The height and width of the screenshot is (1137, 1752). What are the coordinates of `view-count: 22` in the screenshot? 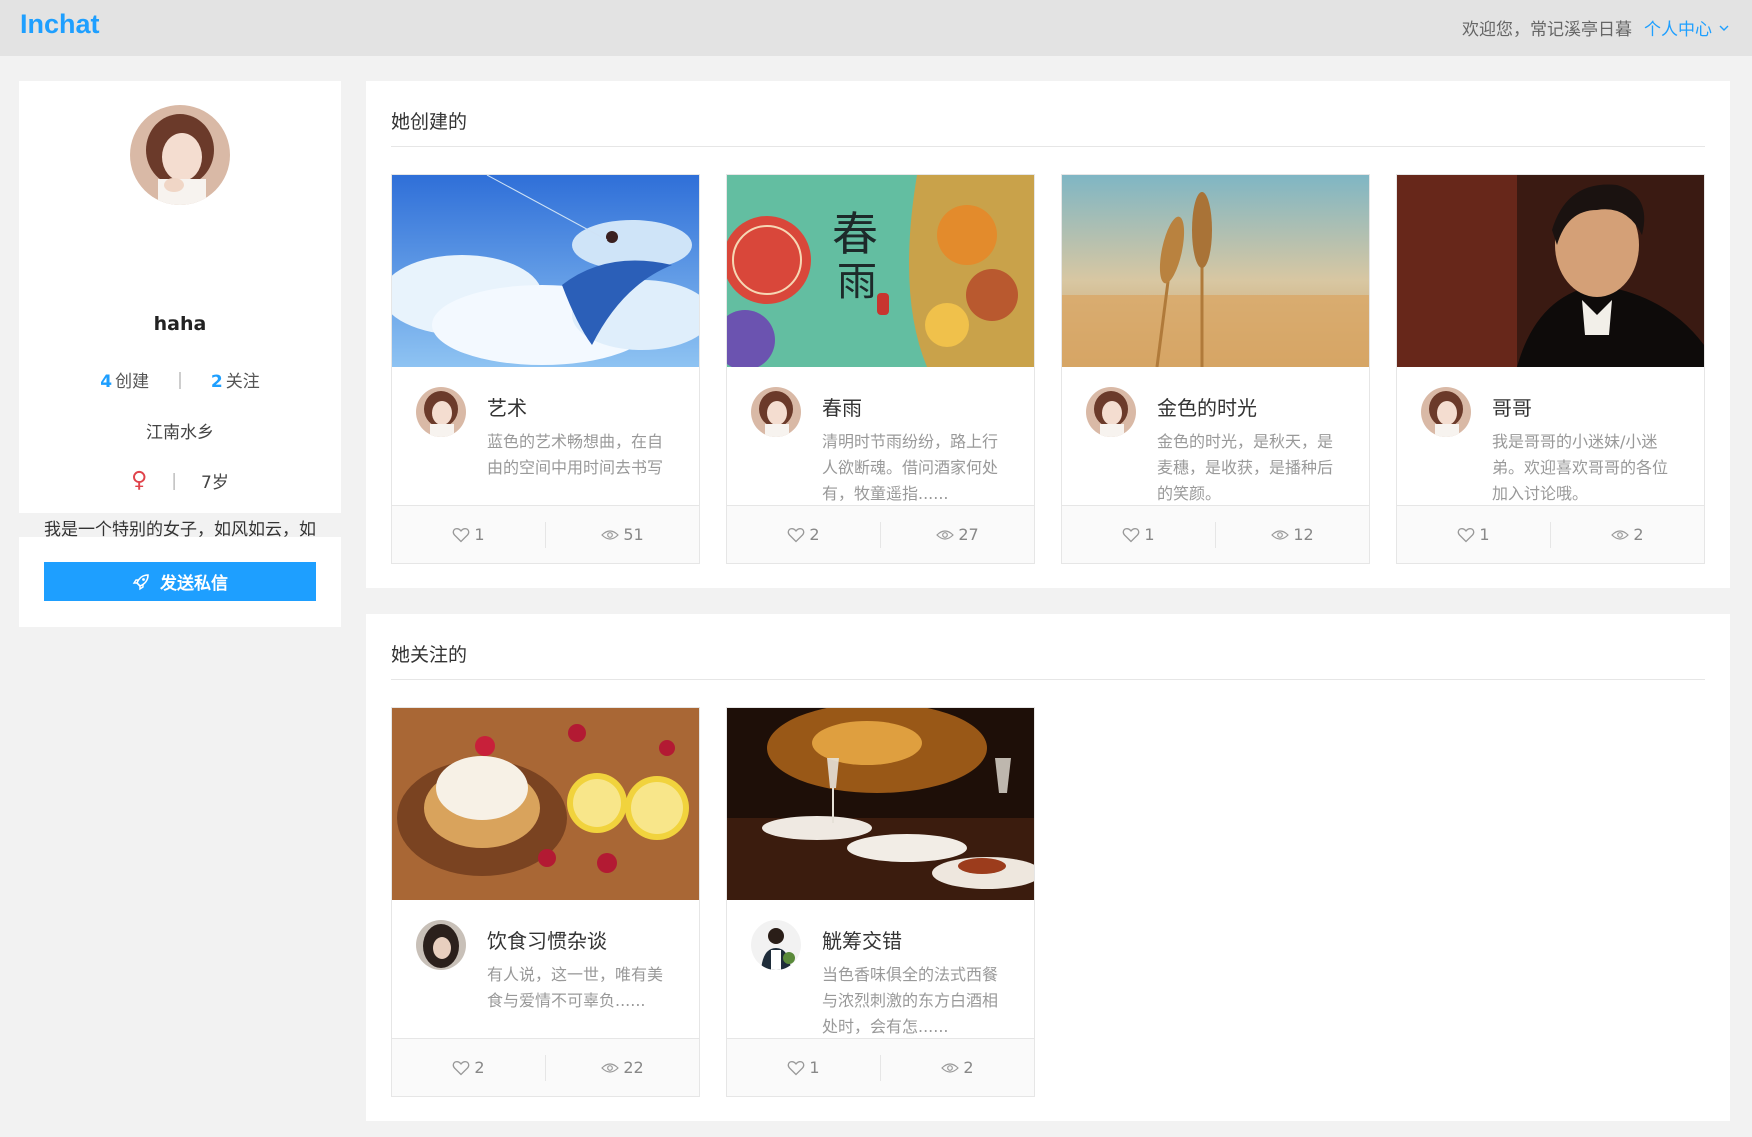 It's located at (633, 1067).